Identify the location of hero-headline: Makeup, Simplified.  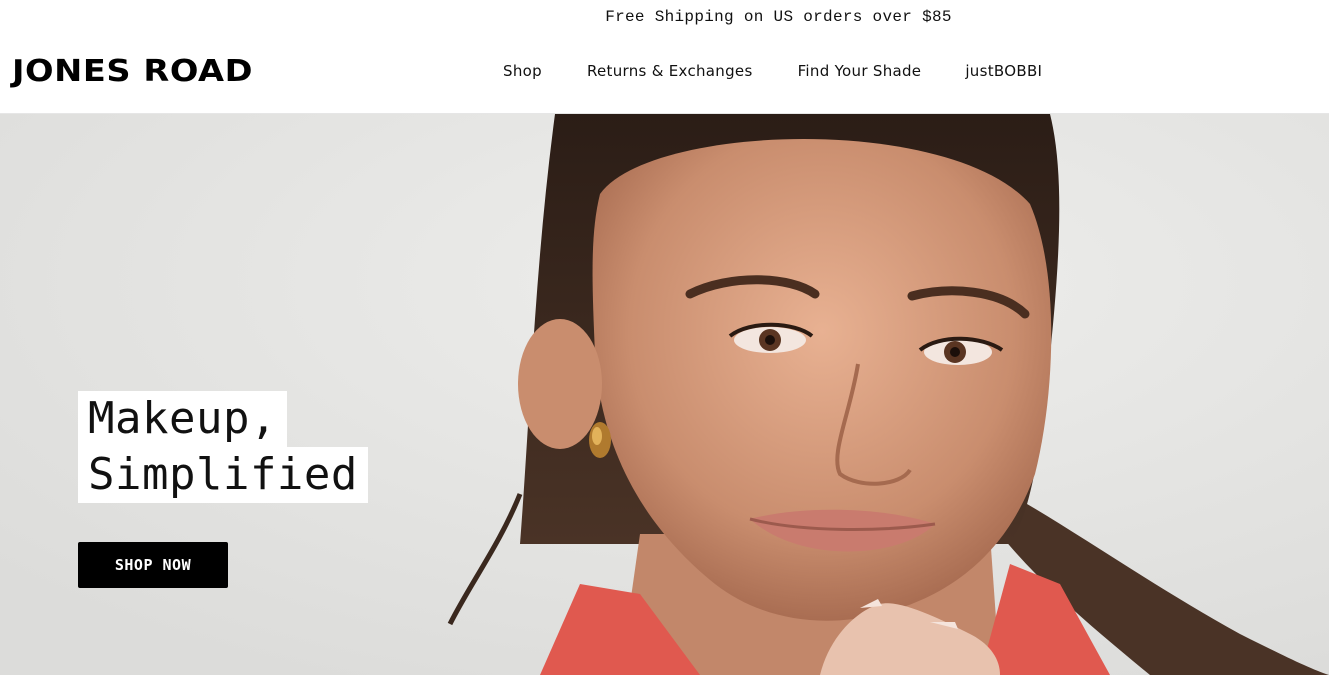
(223, 447).